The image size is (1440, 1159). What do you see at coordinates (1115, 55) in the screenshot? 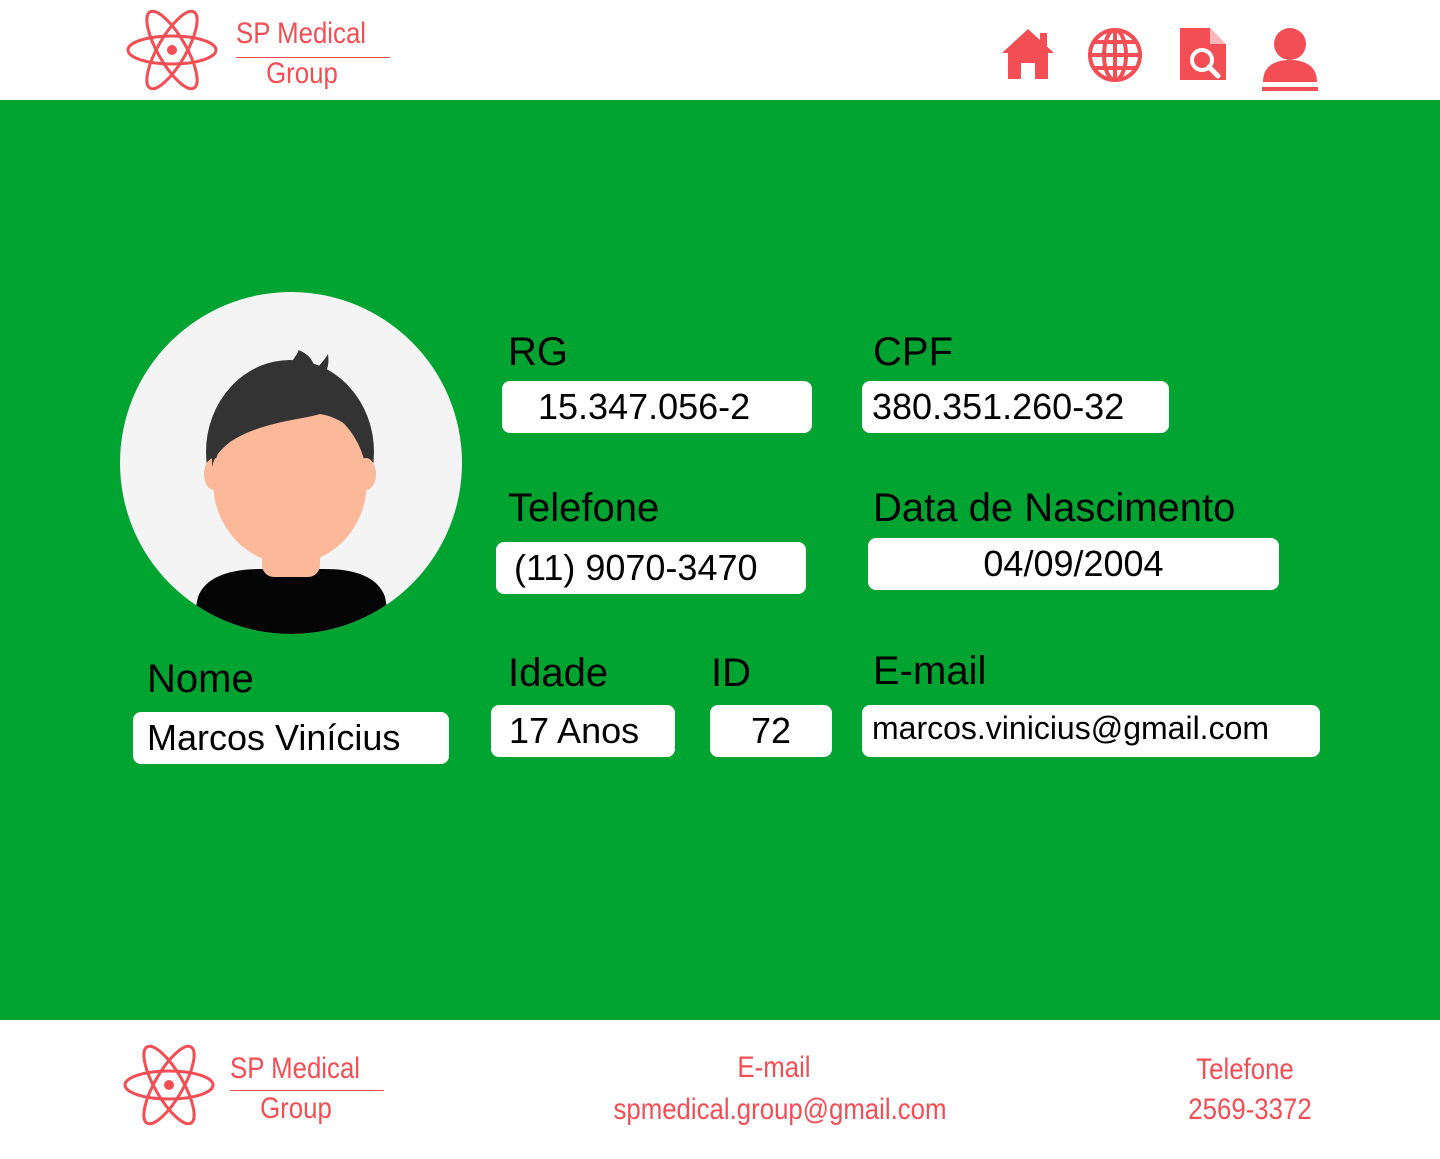
I see `globe-icon` at bounding box center [1115, 55].